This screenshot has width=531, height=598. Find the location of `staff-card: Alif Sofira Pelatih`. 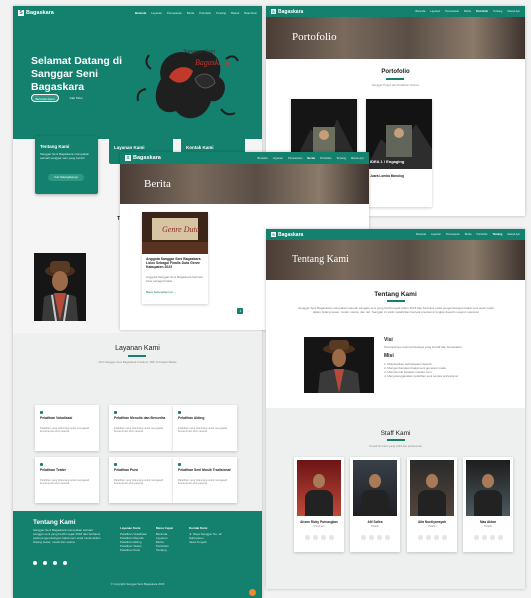

staff-card: Alif Sofira Pelatih is located at coordinates (375, 504).